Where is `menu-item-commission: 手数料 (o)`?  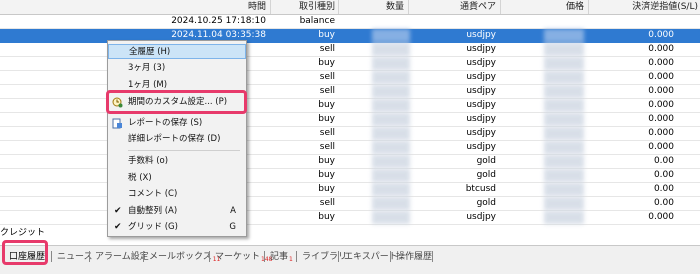 menu-item-commission: 手数料 (o) is located at coordinates (177, 161).